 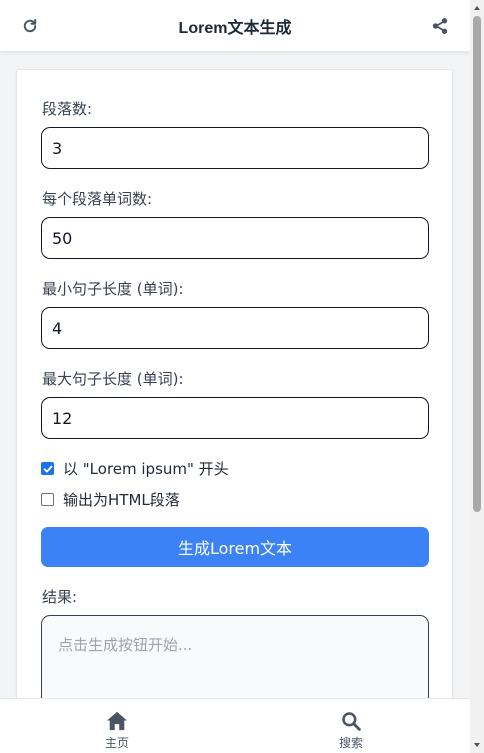 I want to click on scroll-down-icon, so click(x=477, y=745).